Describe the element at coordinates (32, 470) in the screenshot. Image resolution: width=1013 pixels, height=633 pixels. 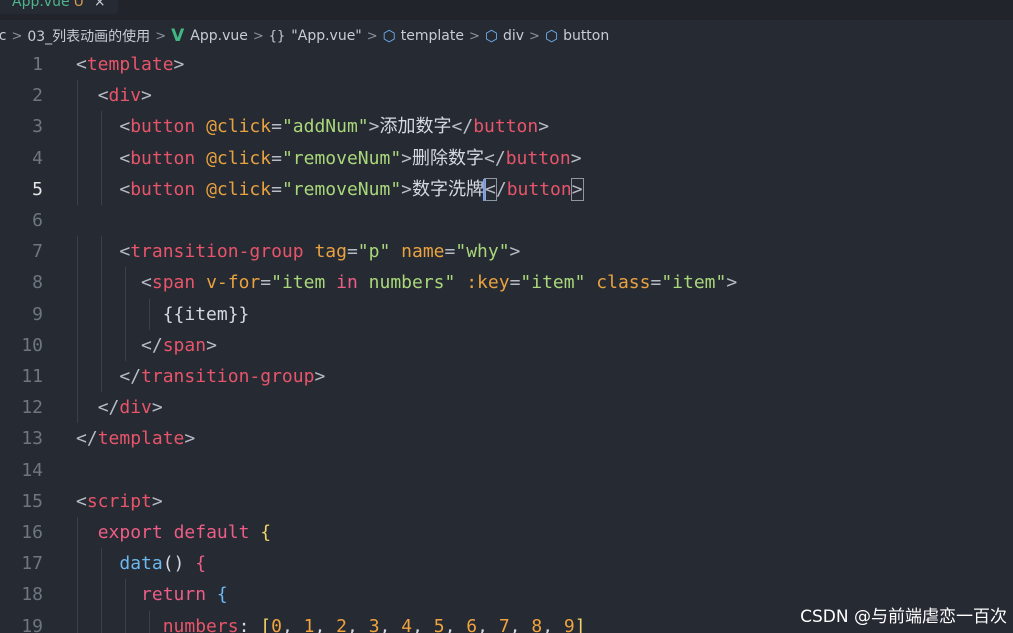
I see `line-number: 14` at that location.